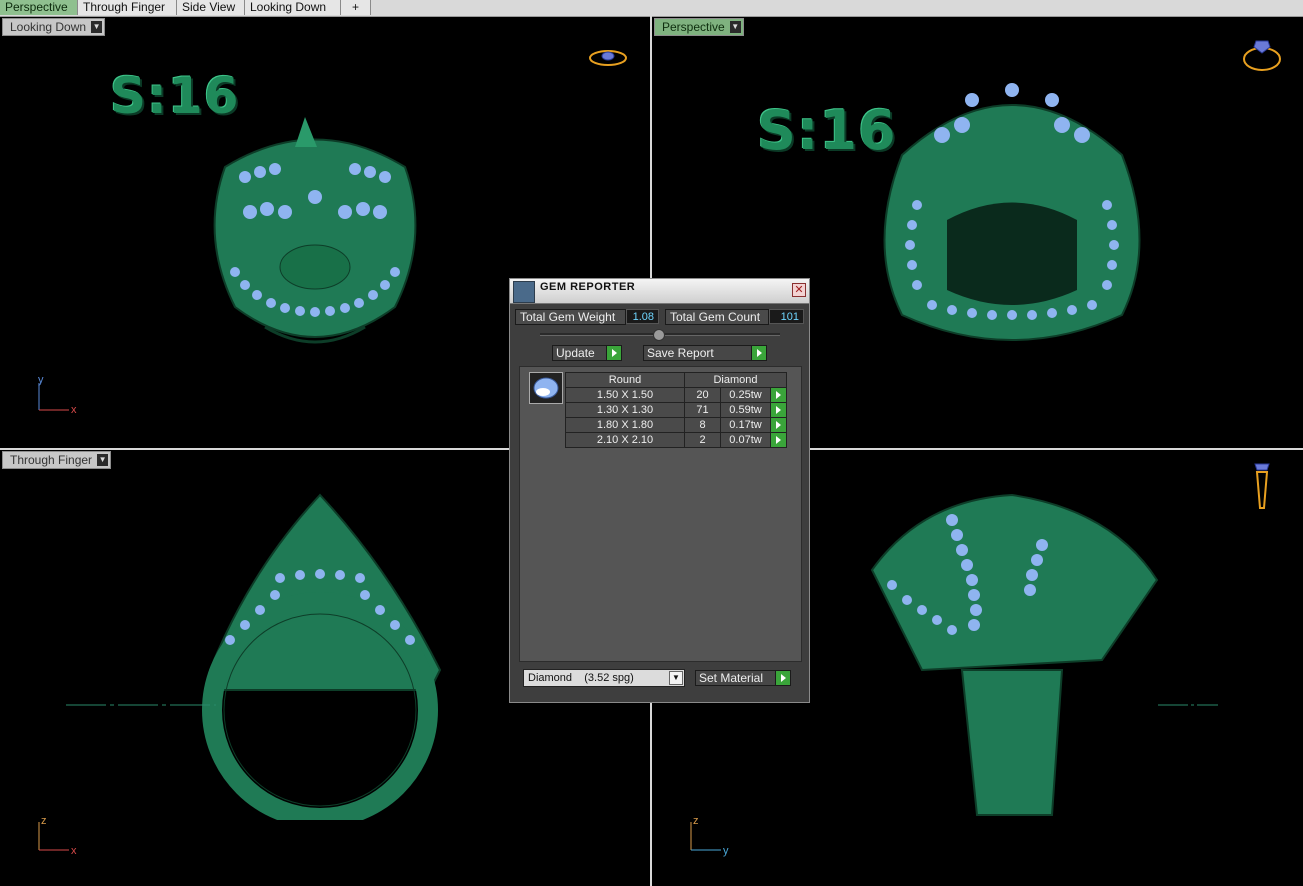 The height and width of the screenshot is (886, 1303). I want to click on tab-looking-down: Looking Down, so click(293, 7).